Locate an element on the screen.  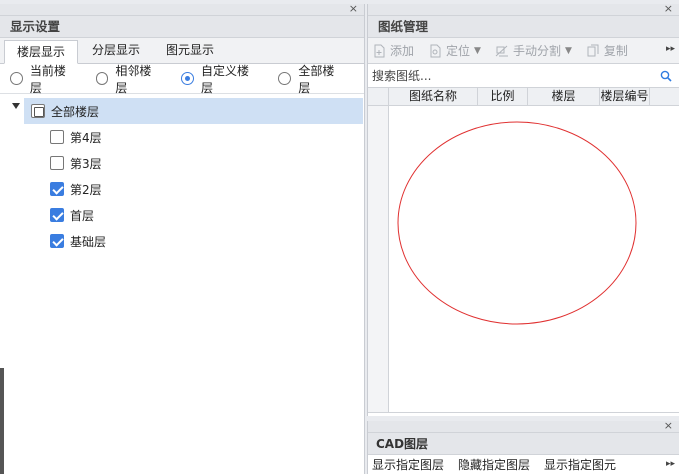
search-input is located at coordinates (523, 75).